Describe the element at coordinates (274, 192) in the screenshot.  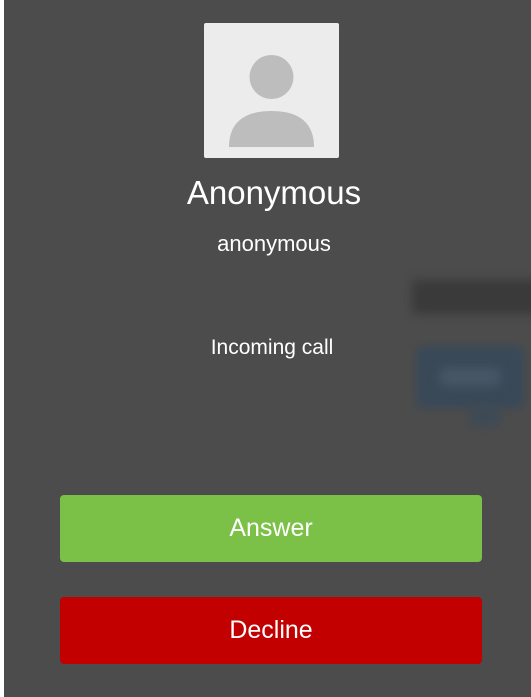
I see `caller-display-name: Anonymous` at that location.